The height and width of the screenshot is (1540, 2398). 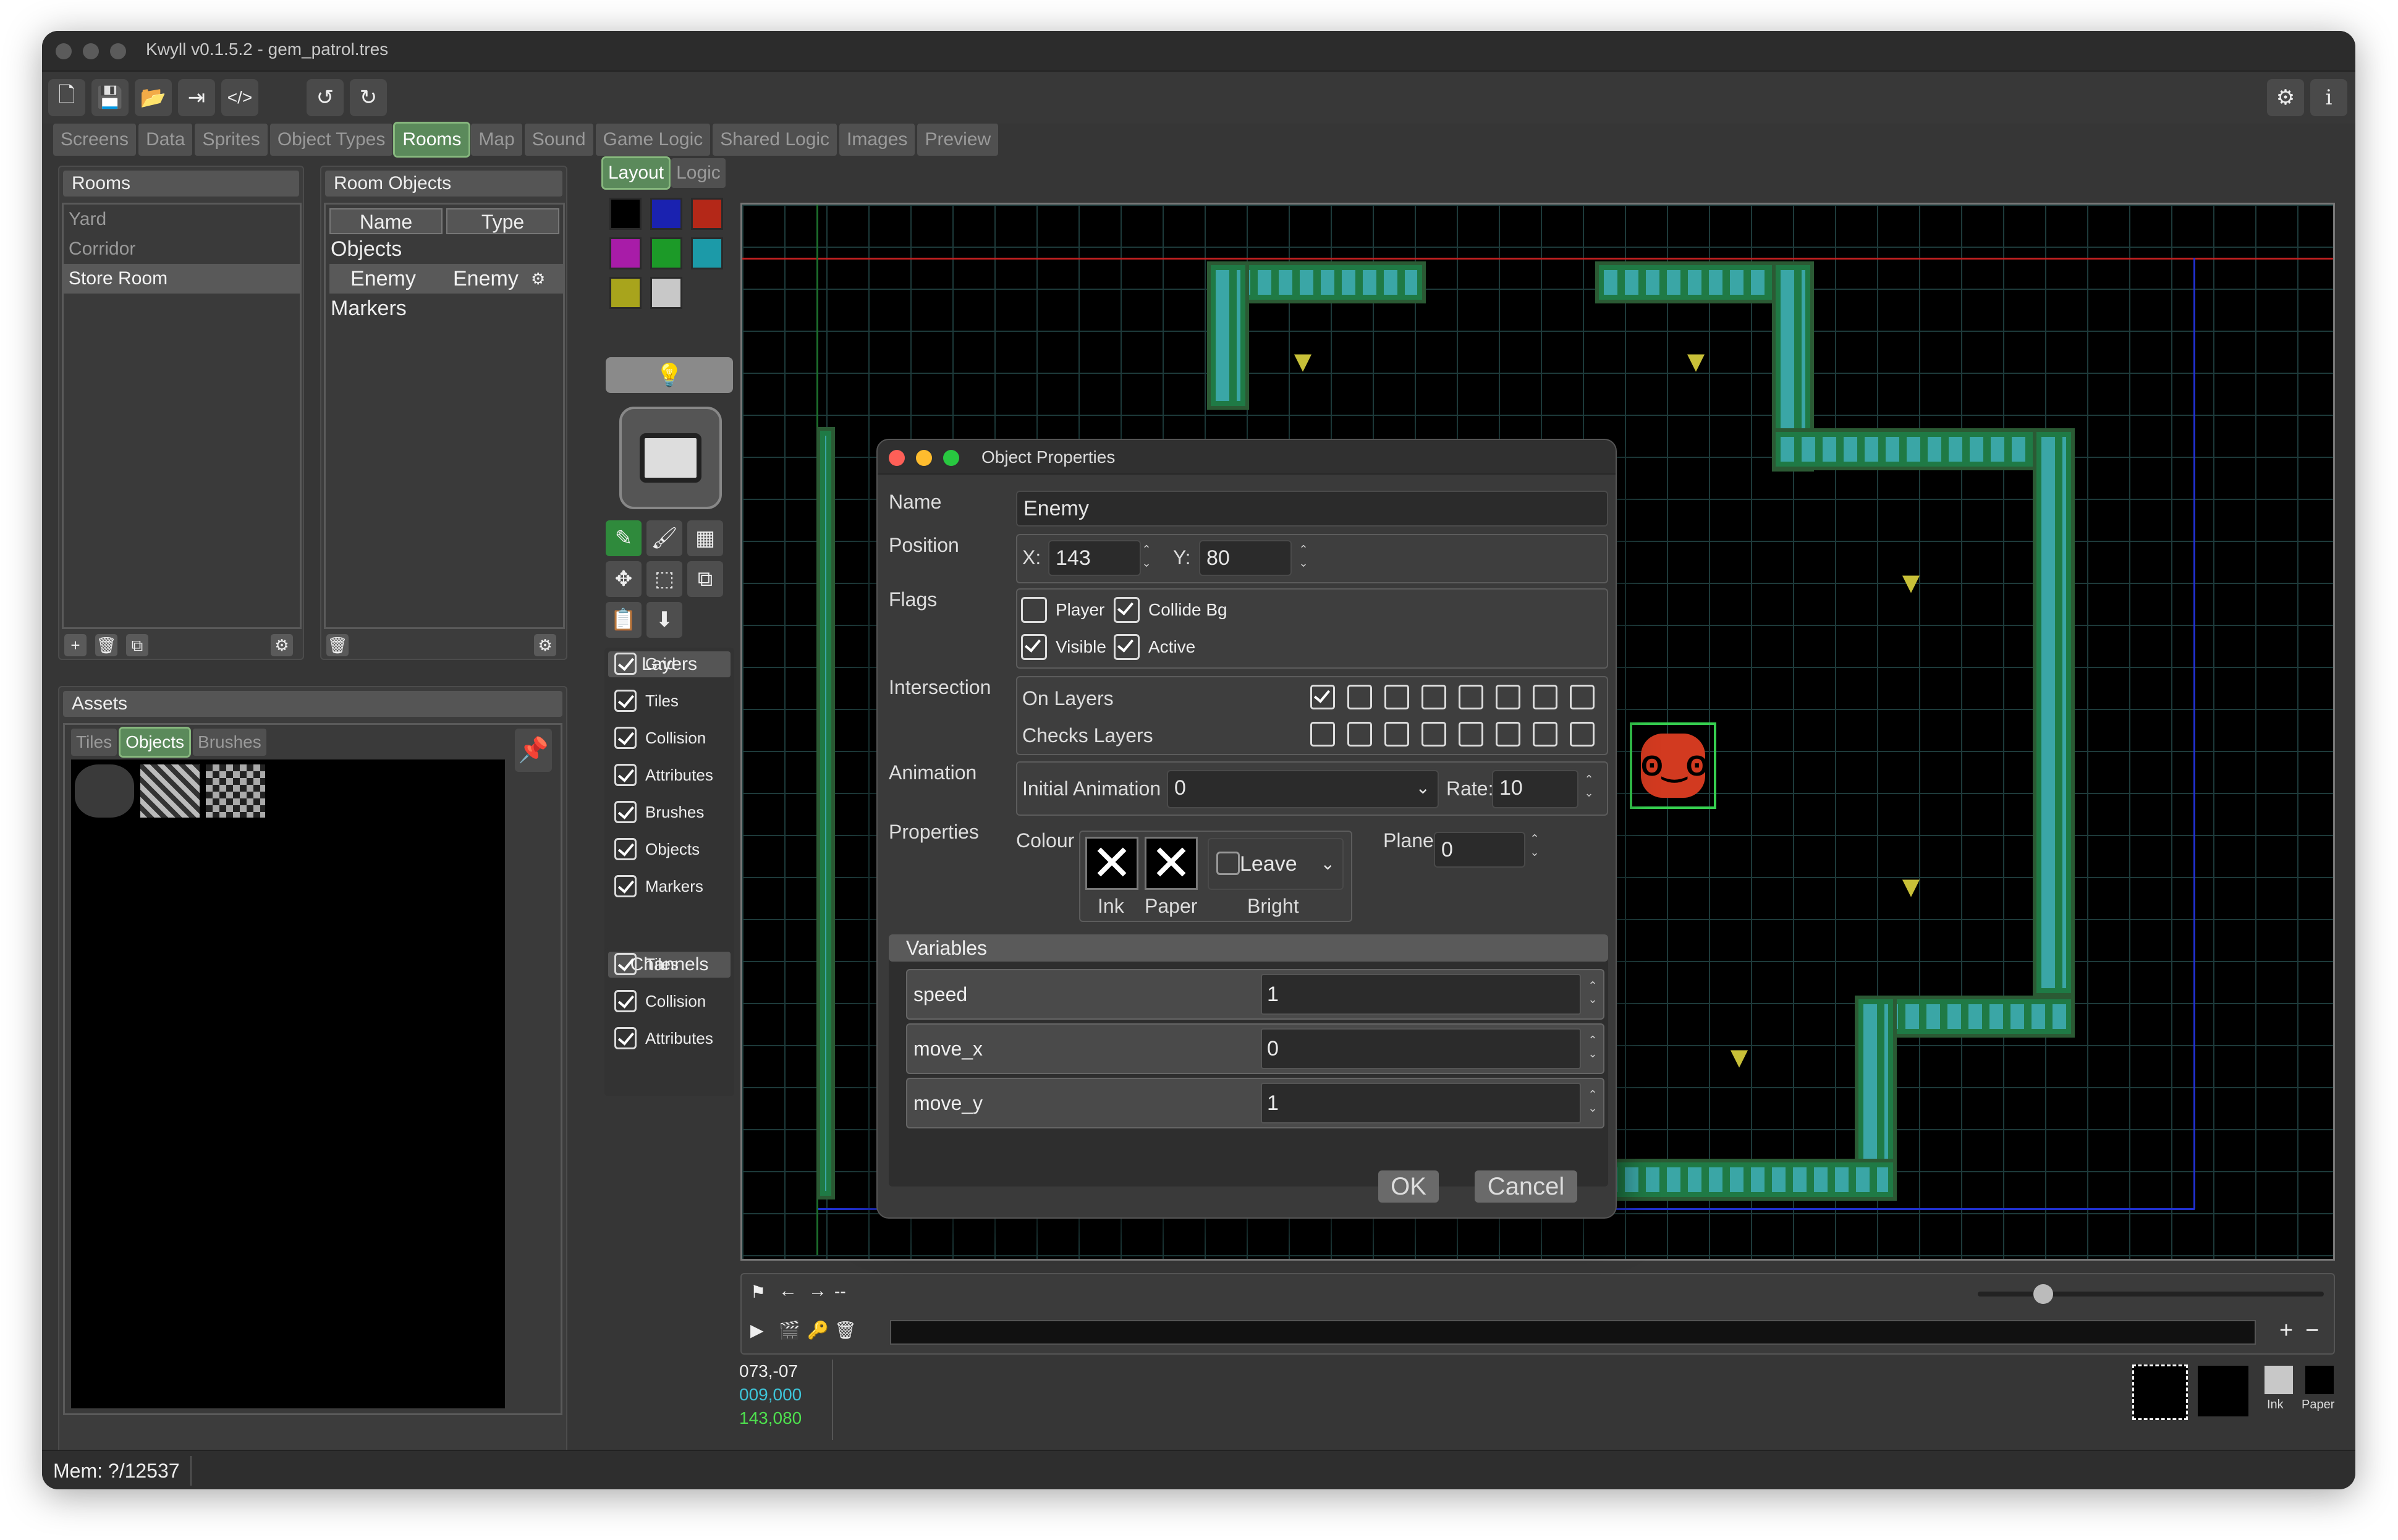 I want to click on tab-rooms: Rooms, so click(x=432, y=140).